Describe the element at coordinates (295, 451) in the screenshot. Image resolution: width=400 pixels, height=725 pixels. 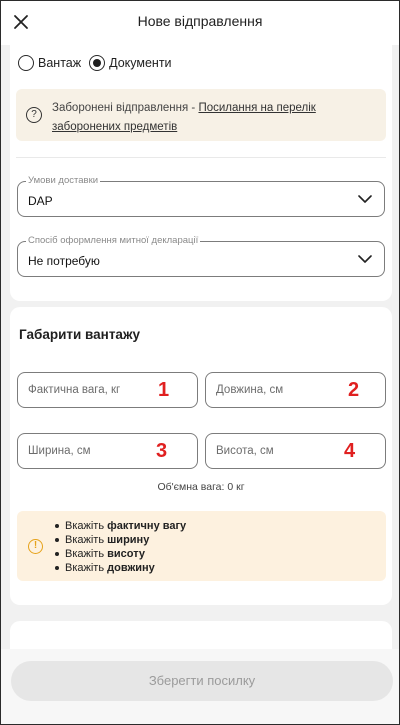
I see `height-input: Висота, см 4` at that location.